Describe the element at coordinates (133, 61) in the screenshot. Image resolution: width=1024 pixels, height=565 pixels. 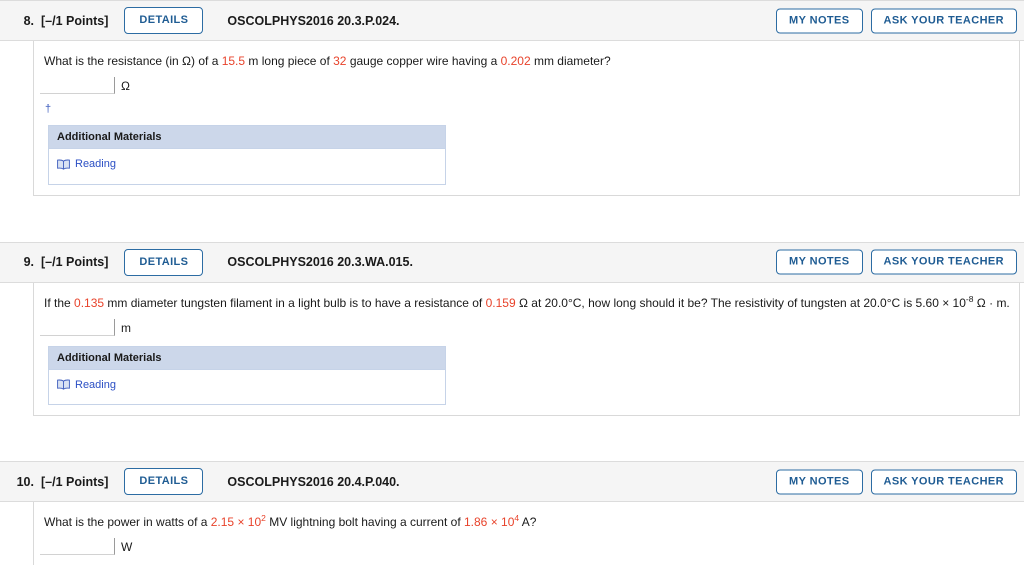
I see `prompt-part: What is the resistance (in Ω) of a` at that location.